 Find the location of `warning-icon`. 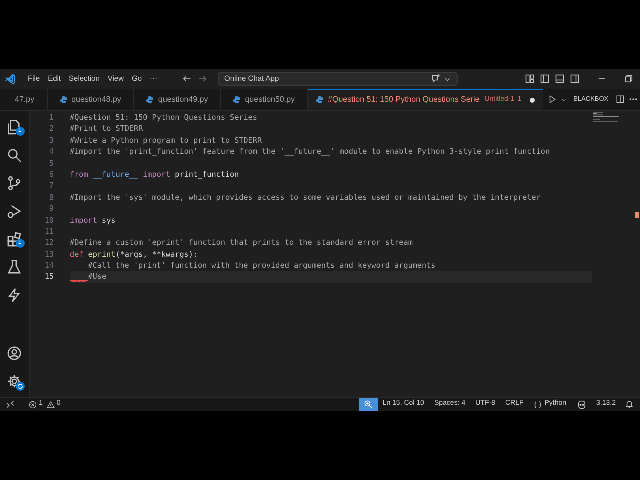

warning-icon is located at coordinates (50, 404).